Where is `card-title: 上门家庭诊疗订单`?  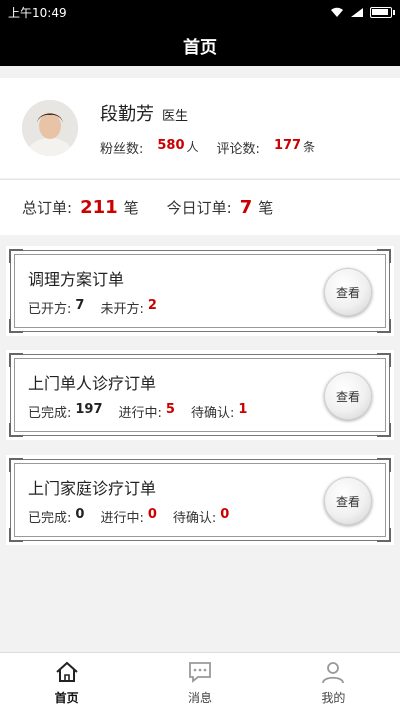
card-title: 上门家庭诊疗订单 is located at coordinates (92, 488).